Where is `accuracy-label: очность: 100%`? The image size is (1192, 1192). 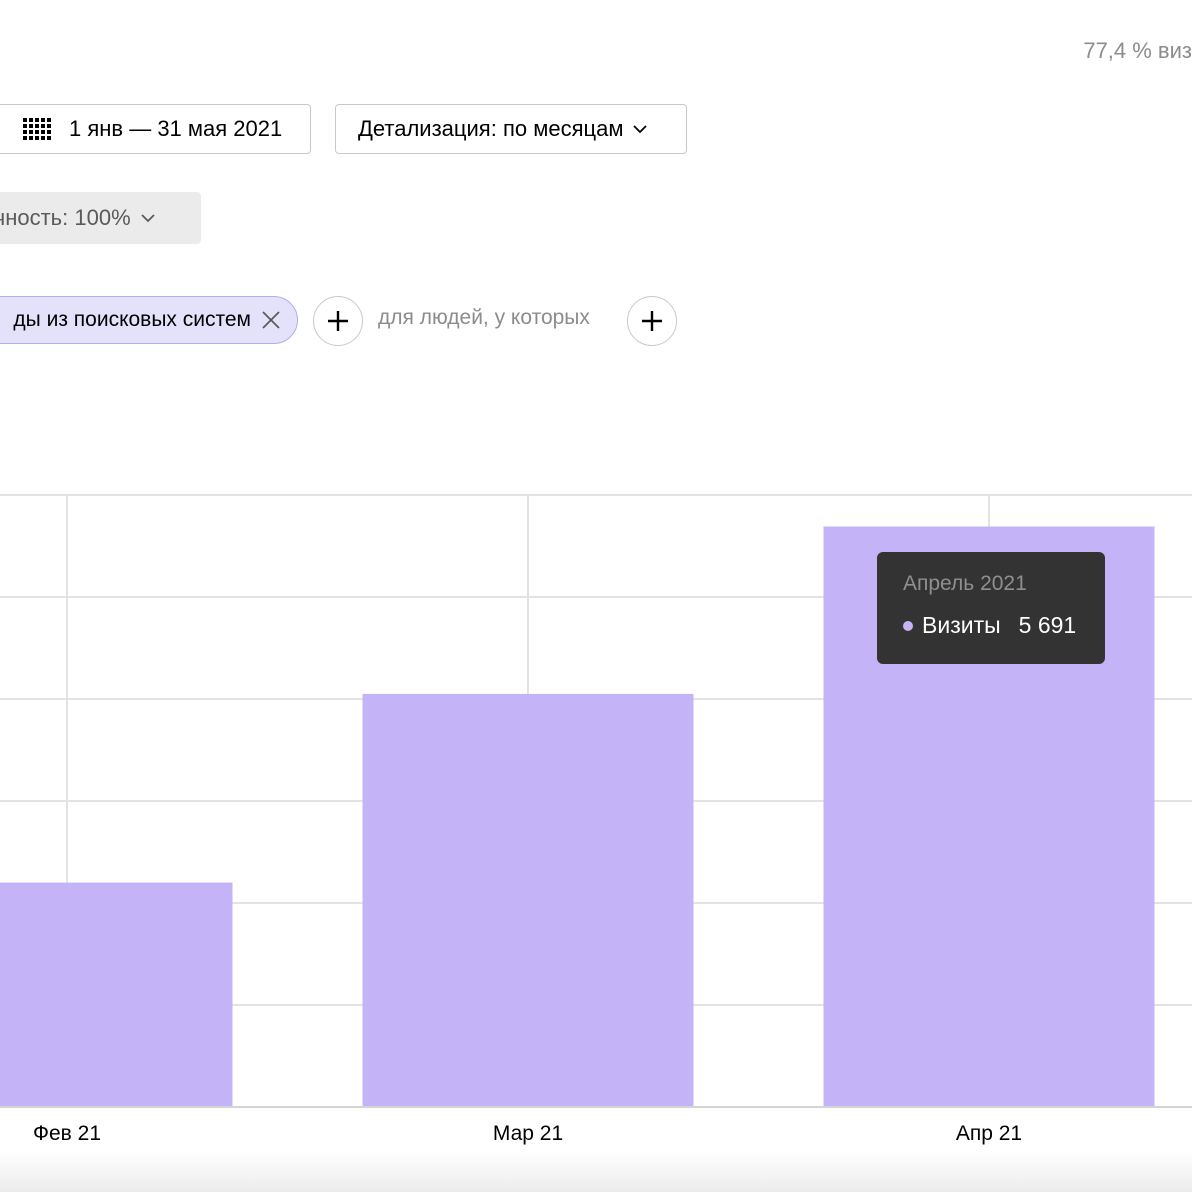 accuracy-label: очность: 100% is located at coordinates (65, 217).